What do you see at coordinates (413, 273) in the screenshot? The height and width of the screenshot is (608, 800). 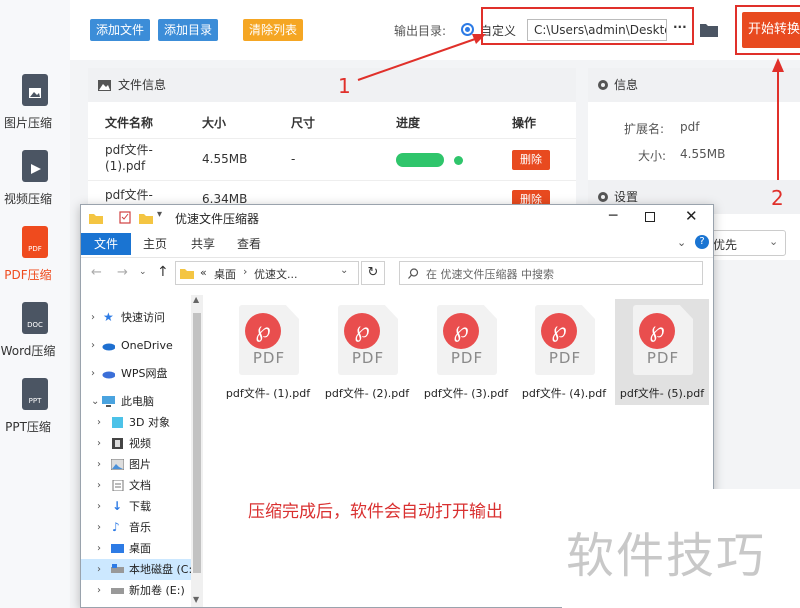 I see `search-icon` at bounding box center [413, 273].